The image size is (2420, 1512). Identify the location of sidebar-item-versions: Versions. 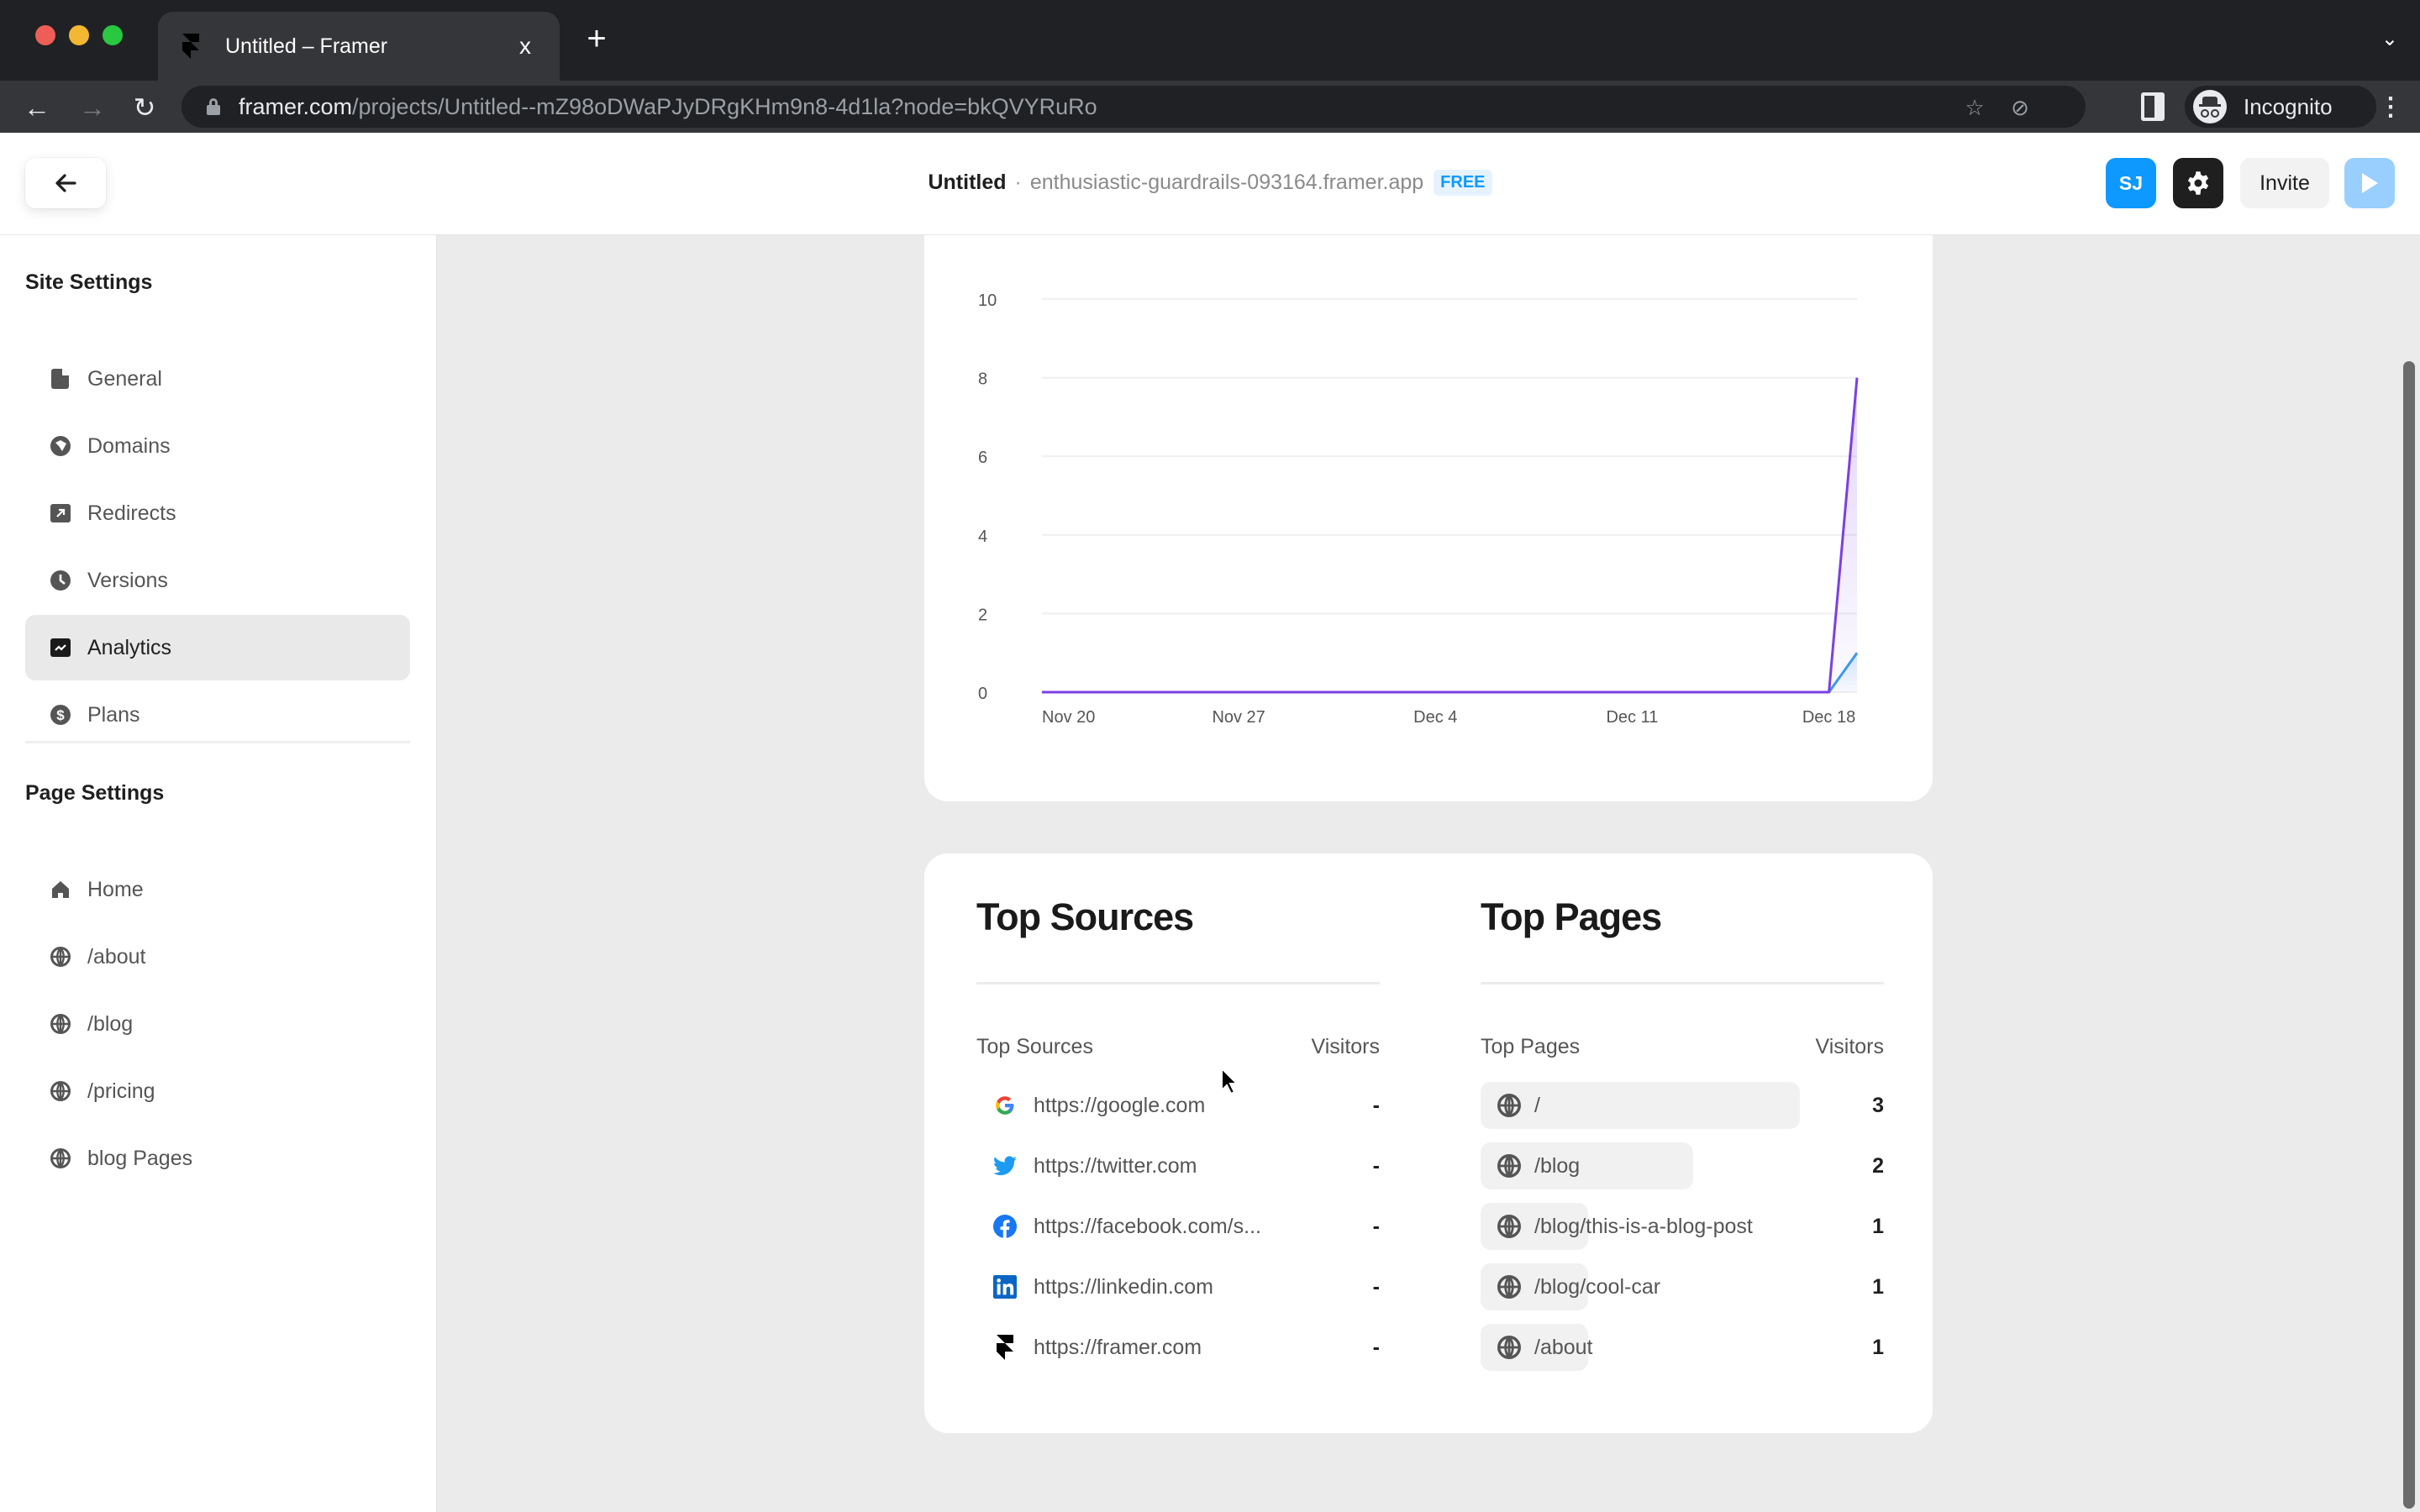
(218, 580).